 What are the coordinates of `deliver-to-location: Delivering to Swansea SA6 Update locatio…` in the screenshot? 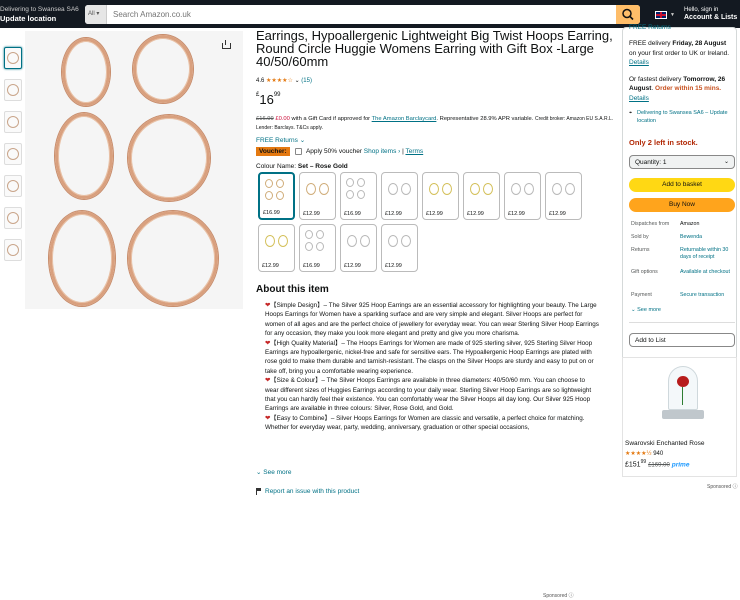 It's located at (39, 14).